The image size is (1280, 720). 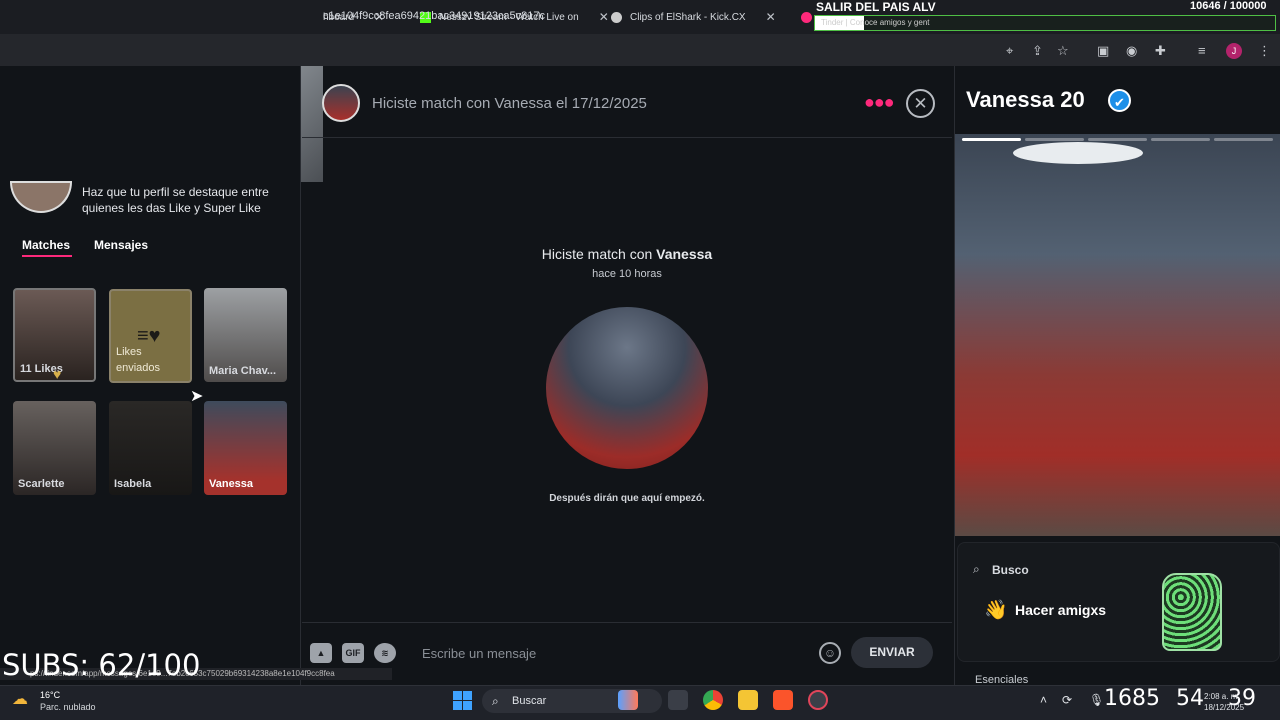 I want to click on chat-avatar, so click(x=341, y=103).